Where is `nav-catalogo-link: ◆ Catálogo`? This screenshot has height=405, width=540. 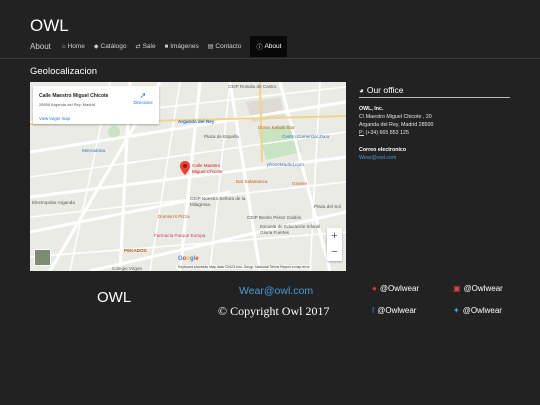 nav-catalogo-link: ◆ Catálogo is located at coordinates (110, 46).